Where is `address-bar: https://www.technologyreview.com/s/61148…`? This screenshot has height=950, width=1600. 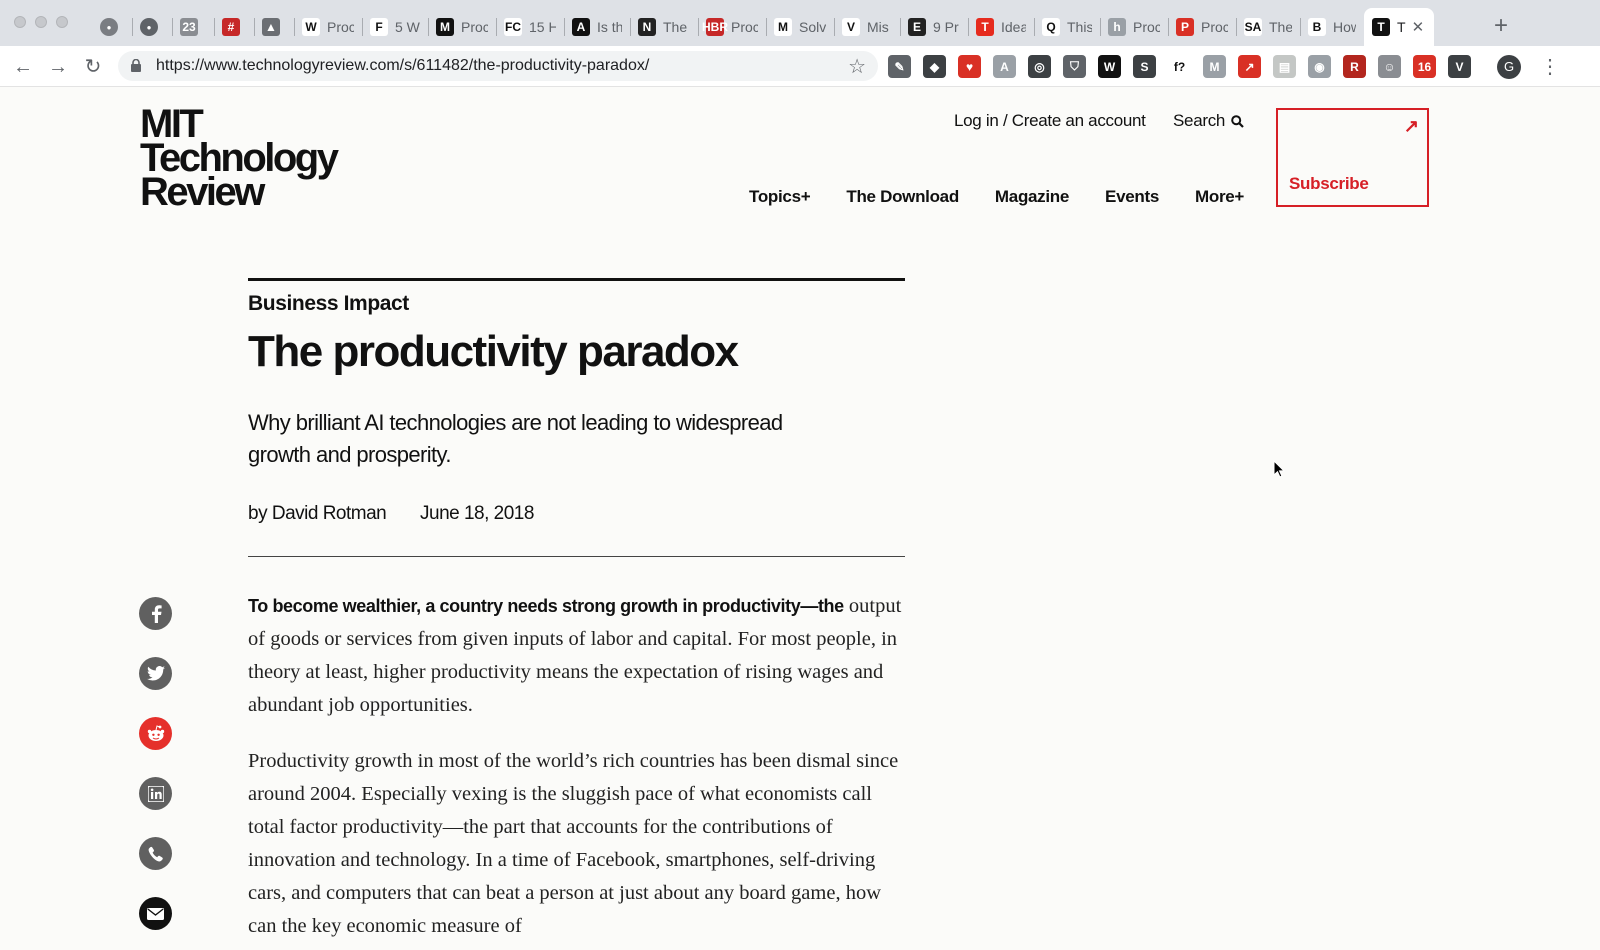 address-bar: https://www.technologyreview.com/s/61148… is located at coordinates (498, 66).